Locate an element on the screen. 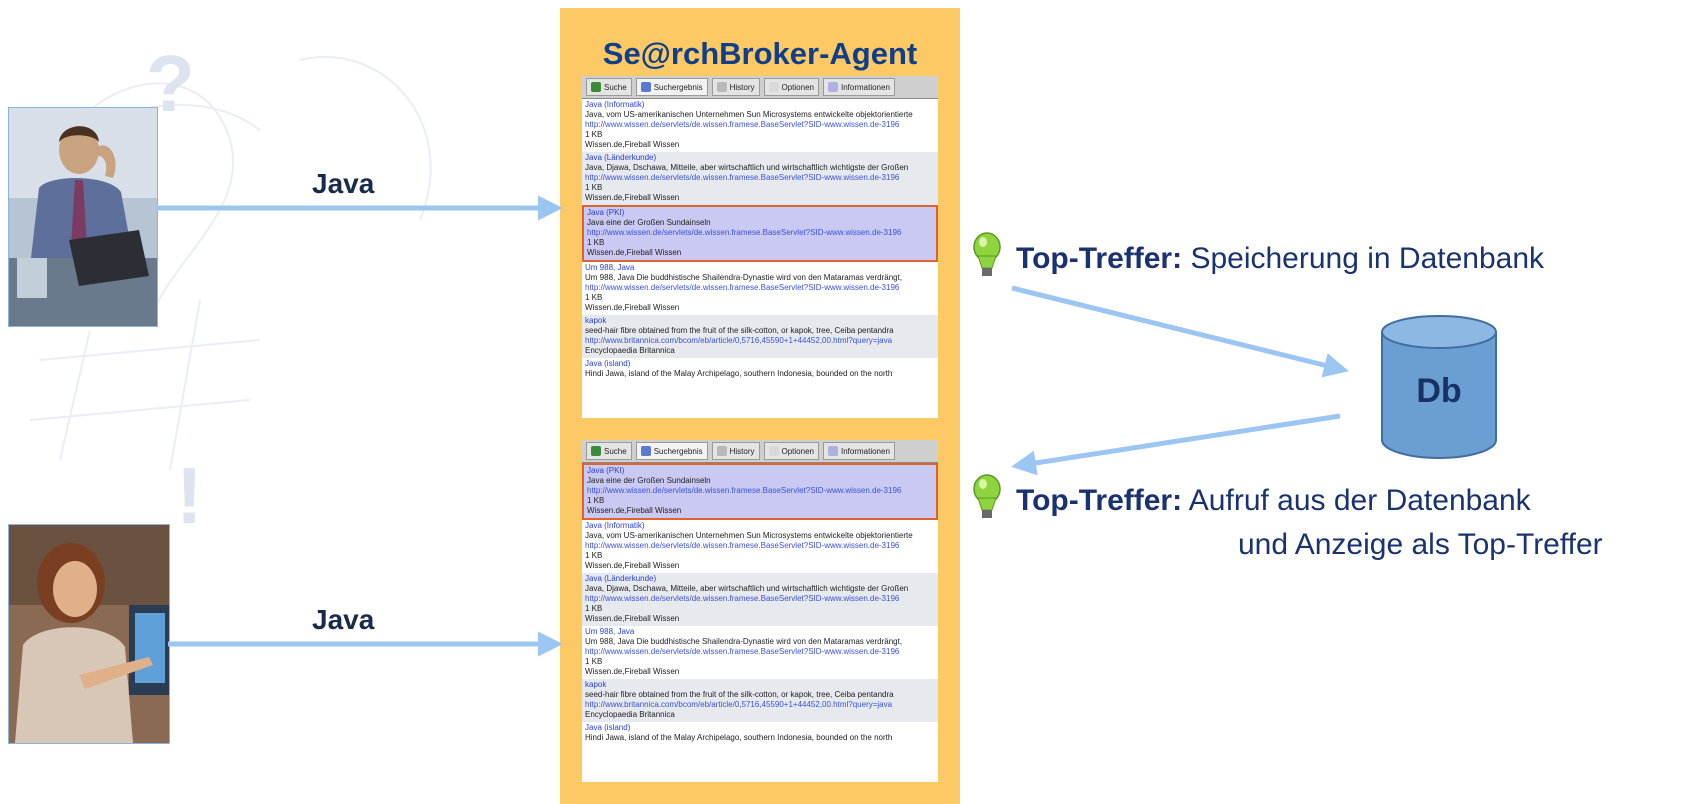 The height and width of the screenshot is (804, 1700). arrow-store-to-db is located at coordinates (1180, 331).